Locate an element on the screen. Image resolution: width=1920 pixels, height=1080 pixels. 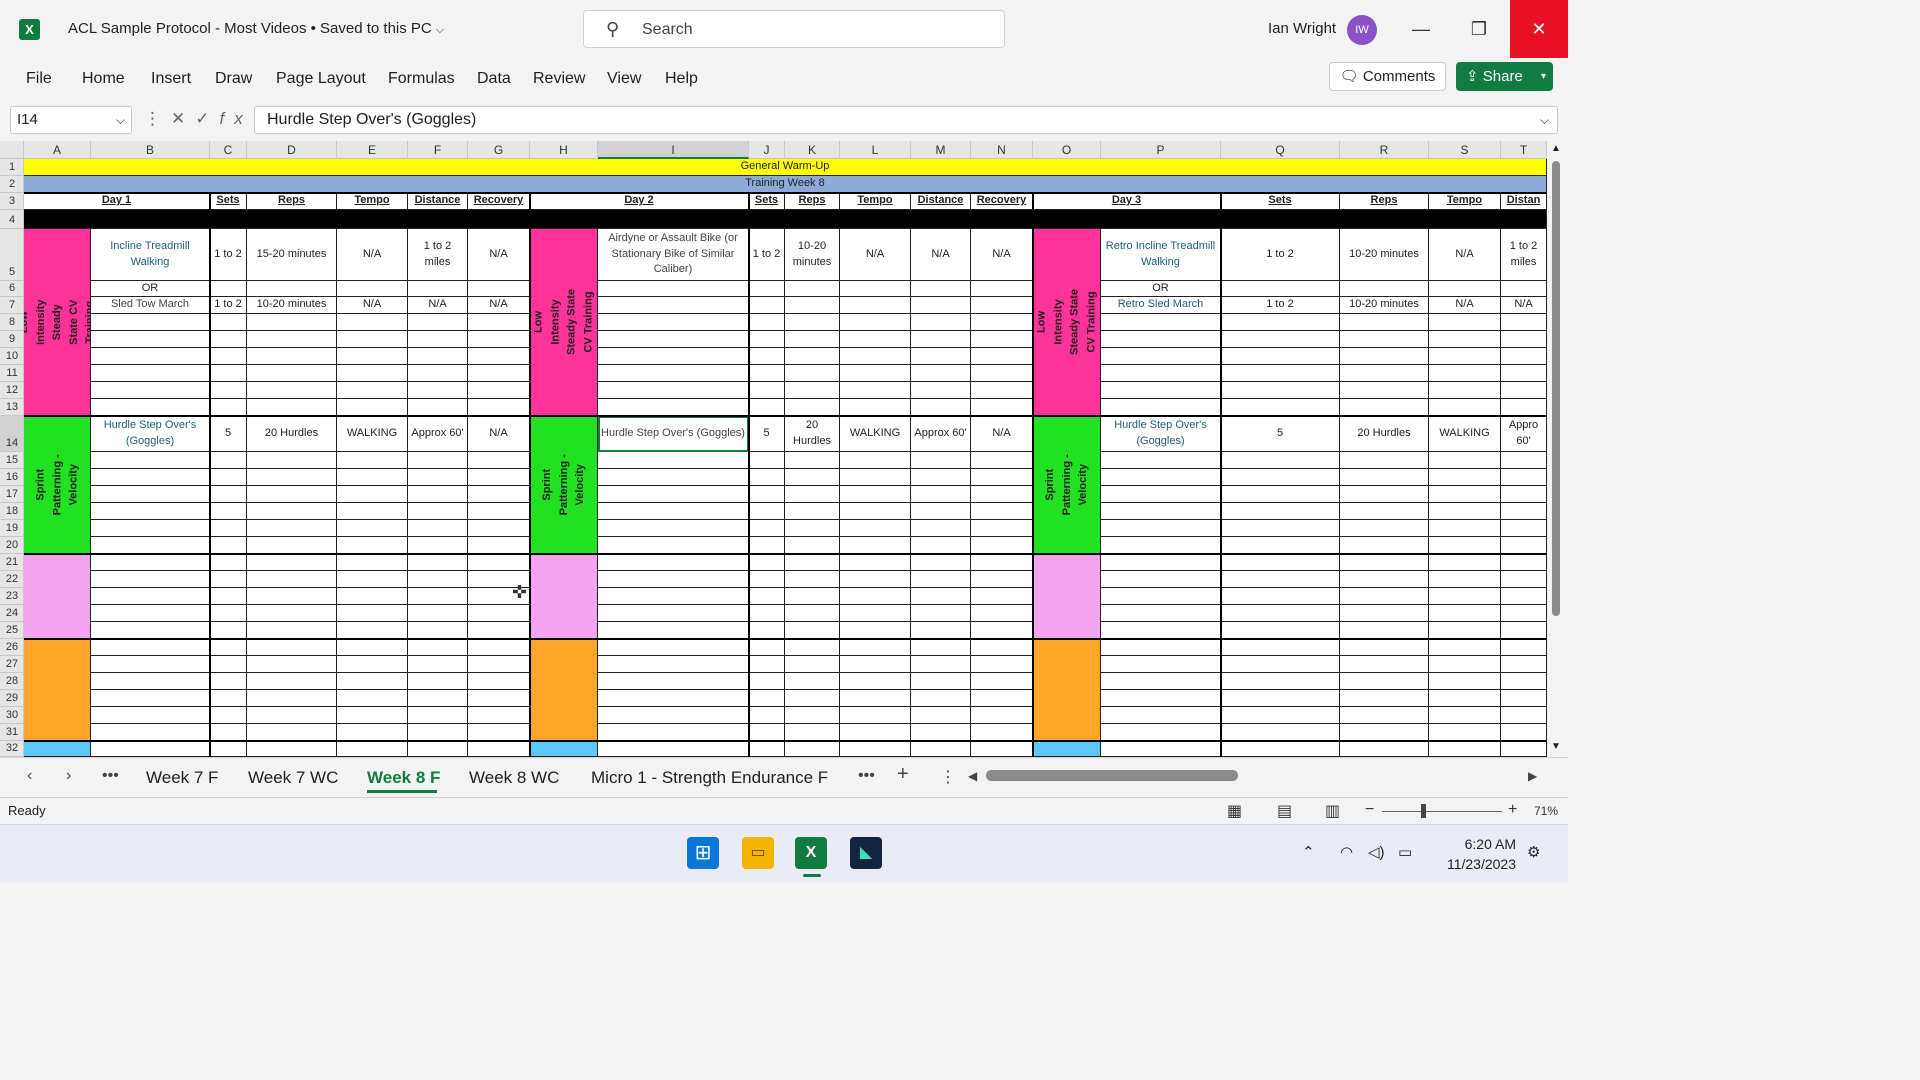
cell-f18 is located at coordinates (438, 511).